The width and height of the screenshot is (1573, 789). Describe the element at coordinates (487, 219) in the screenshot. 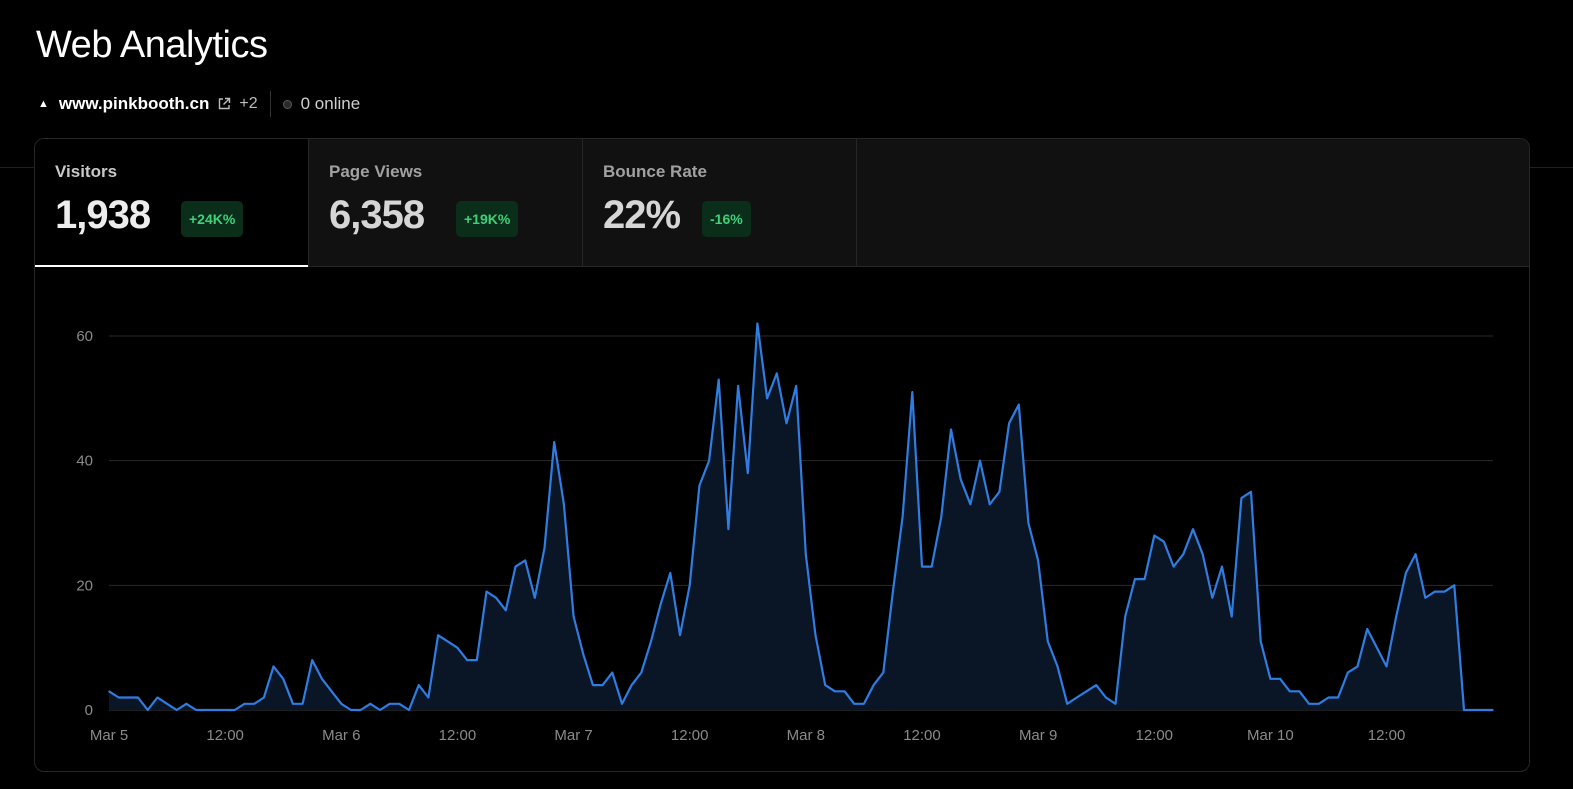

I see `change-badge: +19K%` at that location.